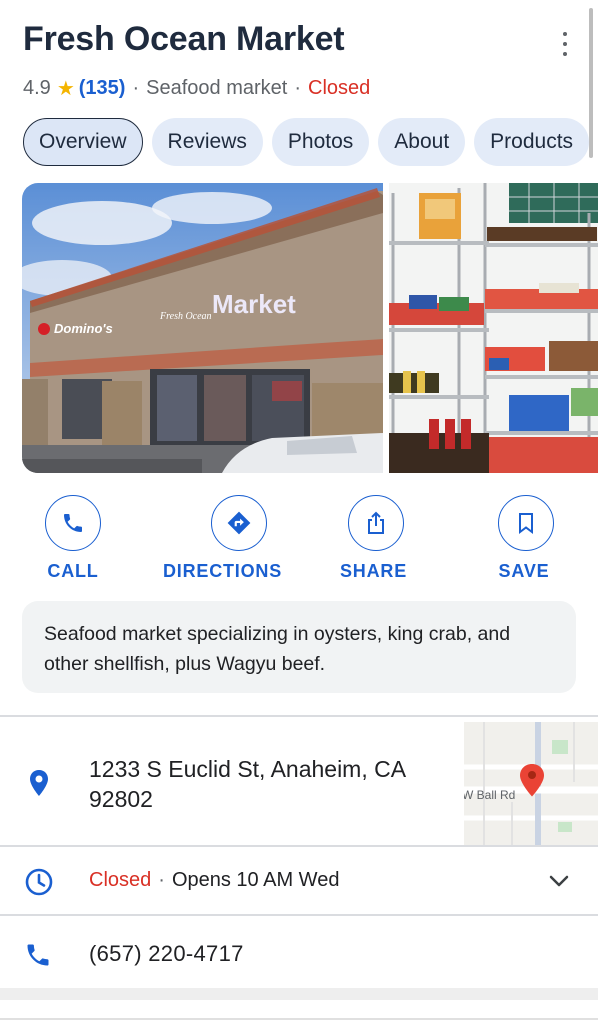 The height and width of the screenshot is (1024, 598). I want to click on directions-circle, so click(239, 523).